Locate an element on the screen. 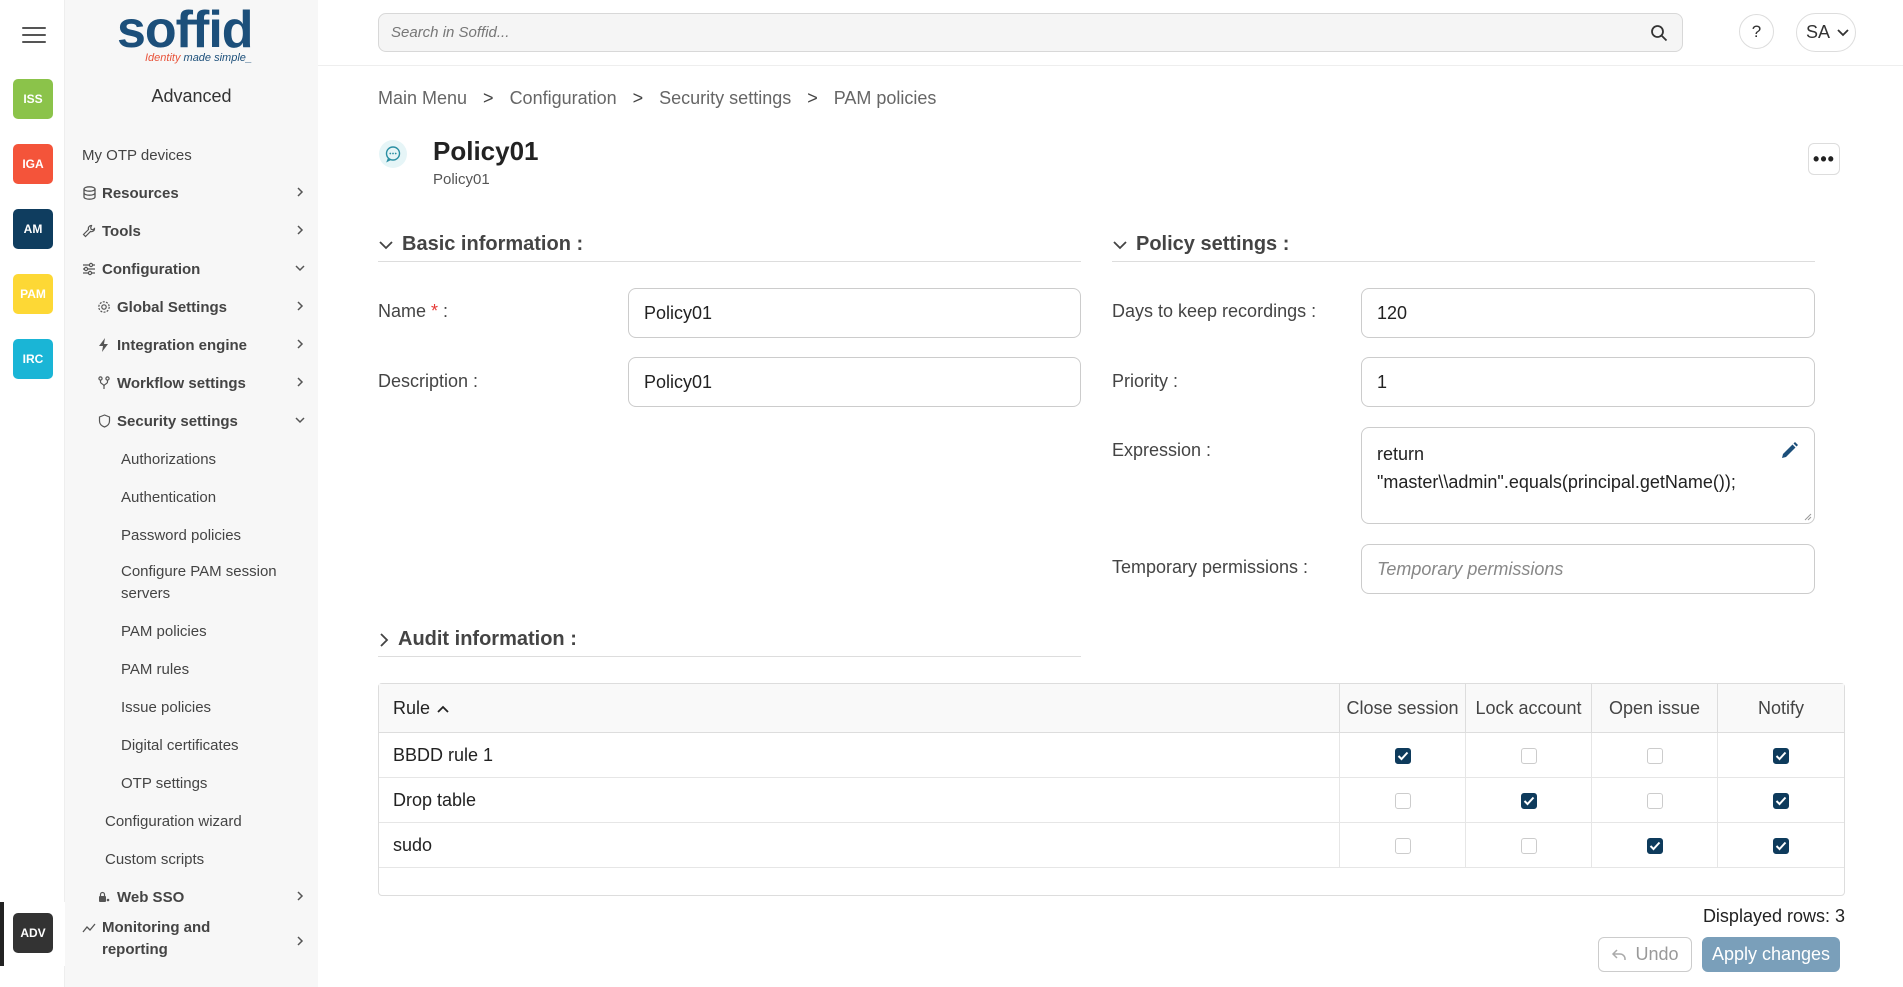 The width and height of the screenshot is (1903, 987). notify-cell is located at coordinates (1780, 755).